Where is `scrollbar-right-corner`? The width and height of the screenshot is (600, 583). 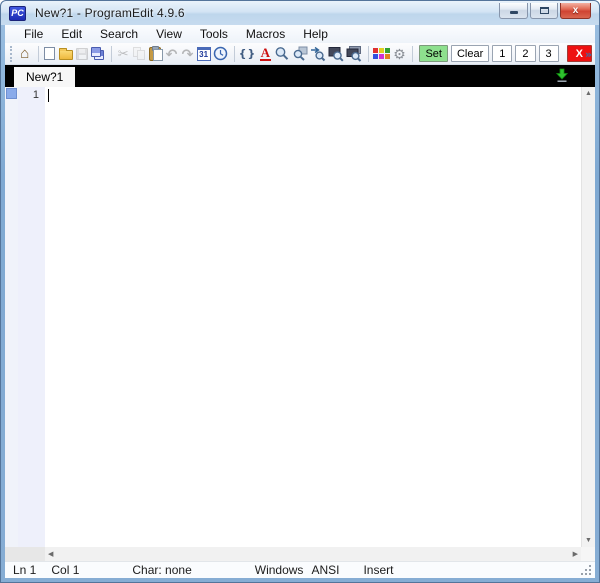
scrollbar-right-corner is located at coordinates (588, 554).